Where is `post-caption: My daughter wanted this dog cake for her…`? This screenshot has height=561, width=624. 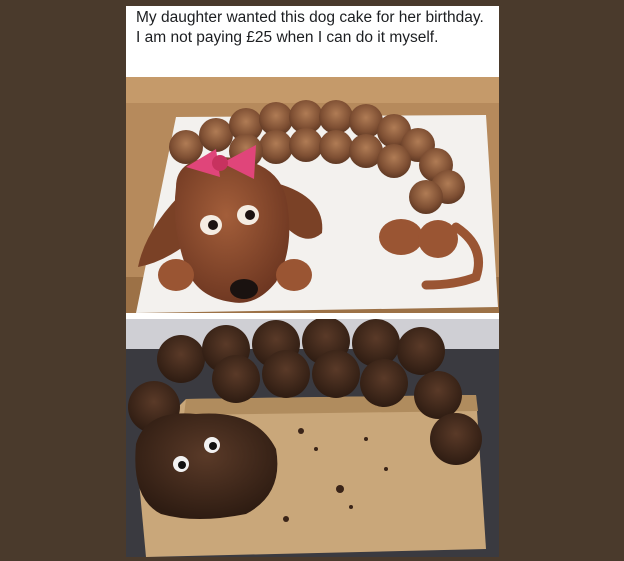
post-caption: My daughter wanted this dog cake for her… is located at coordinates (310, 27).